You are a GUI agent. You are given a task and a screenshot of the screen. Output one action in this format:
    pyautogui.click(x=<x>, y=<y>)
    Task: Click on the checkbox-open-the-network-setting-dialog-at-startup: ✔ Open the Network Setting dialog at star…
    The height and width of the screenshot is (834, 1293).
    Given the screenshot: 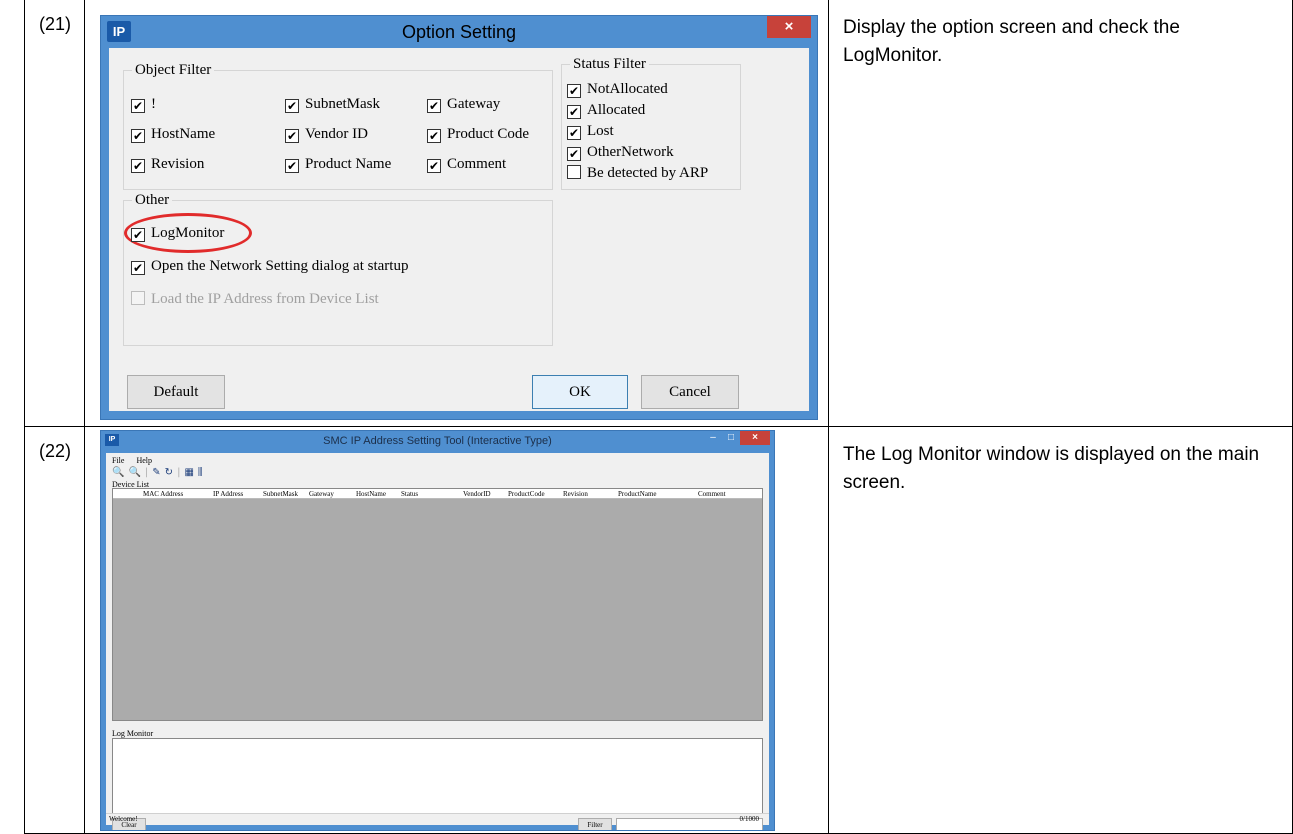 What is the action you would take?
    pyautogui.click(x=269, y=266)
    